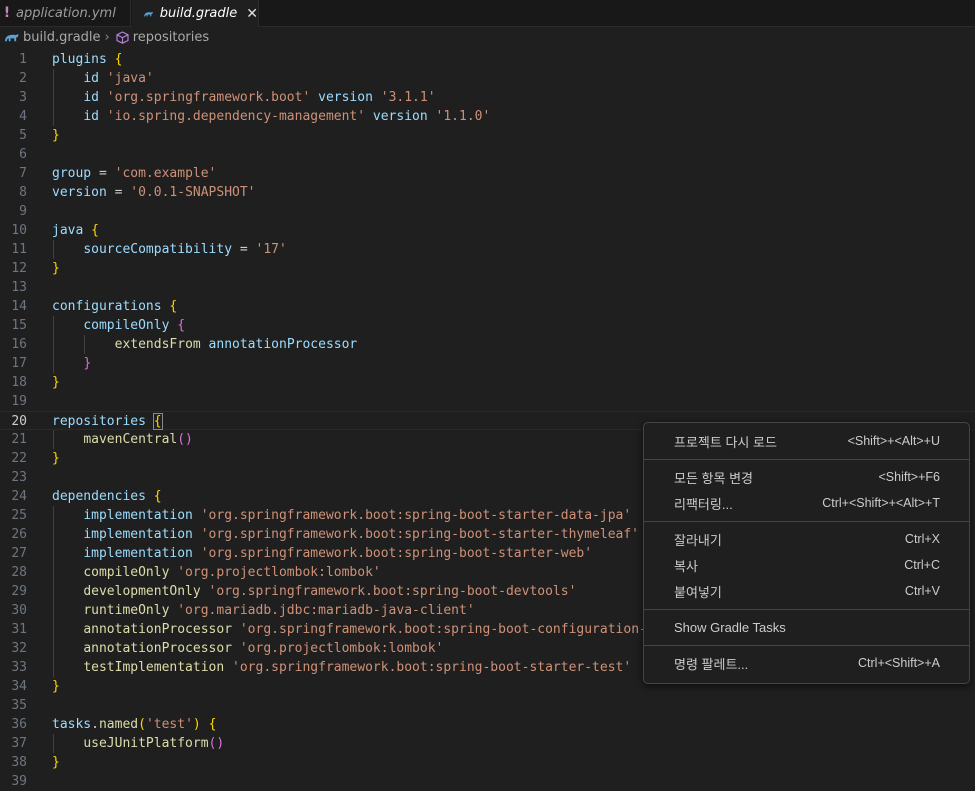 The image size is (975, 791). I want to click on chevron-right-icon: ›, so click(107, 37).